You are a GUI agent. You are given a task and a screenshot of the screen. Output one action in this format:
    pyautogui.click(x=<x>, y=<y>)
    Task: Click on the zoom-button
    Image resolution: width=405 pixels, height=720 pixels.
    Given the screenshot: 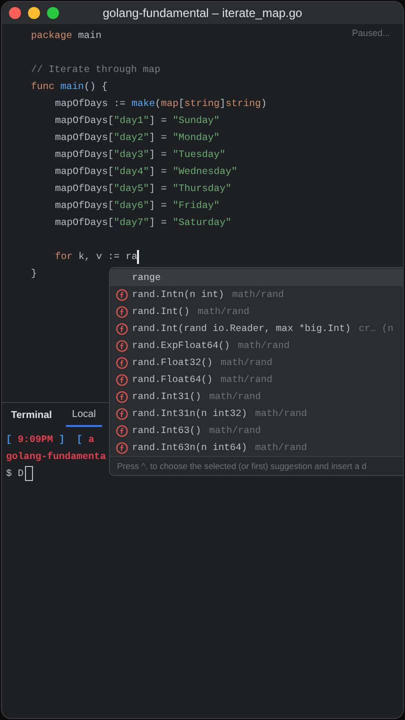 What is the action you would take?
    pyautogui.click(x=53, y=13)
    